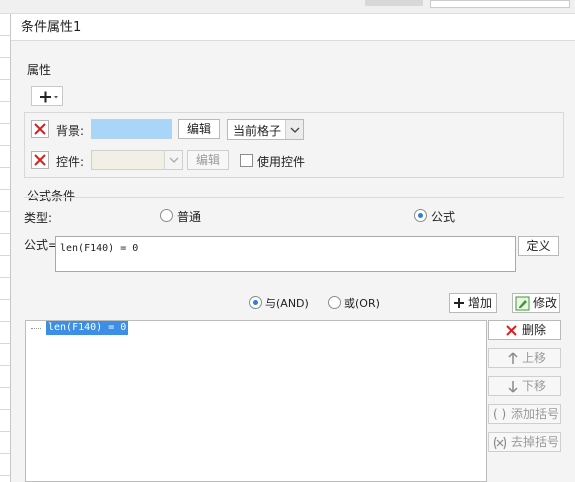 The image size is (575, 482). What do you see at coordinates (538, 246) in the screenshot?
I see `define-button: 定义` at bounding box center [538, 246].